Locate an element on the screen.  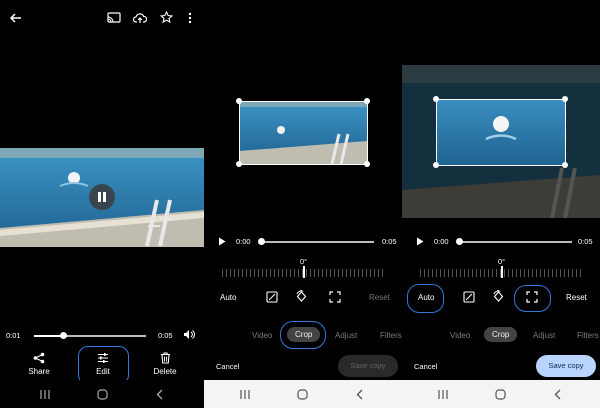
cast-icon is located at coordinates (114, 18).